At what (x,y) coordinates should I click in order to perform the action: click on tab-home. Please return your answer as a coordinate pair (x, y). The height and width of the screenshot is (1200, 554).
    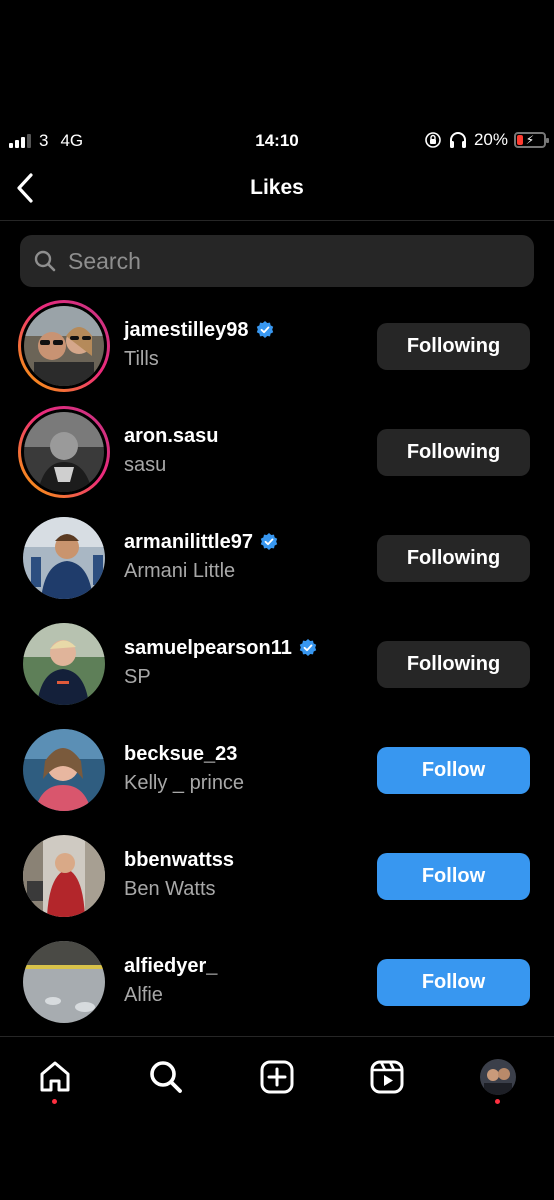
    Looking at the image, I should click on (55, 1077).